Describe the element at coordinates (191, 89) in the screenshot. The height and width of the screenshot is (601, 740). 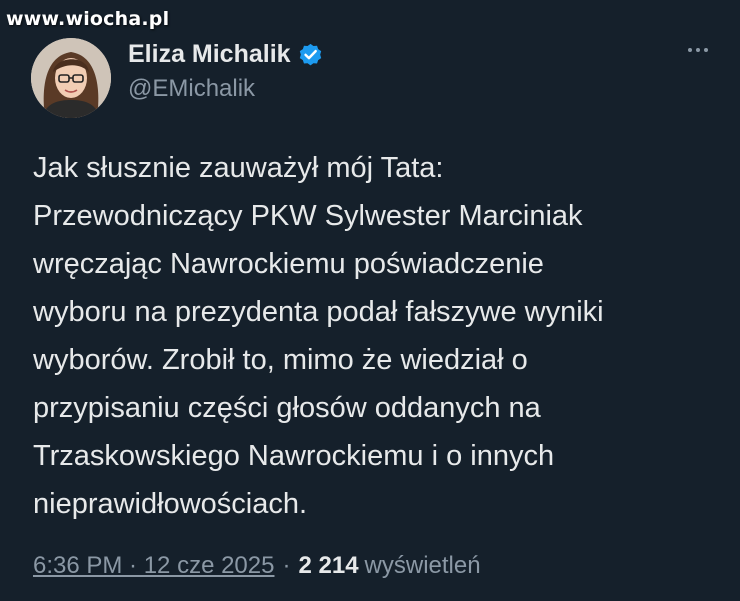
I see `author-handle: @EMichalik` at that location.